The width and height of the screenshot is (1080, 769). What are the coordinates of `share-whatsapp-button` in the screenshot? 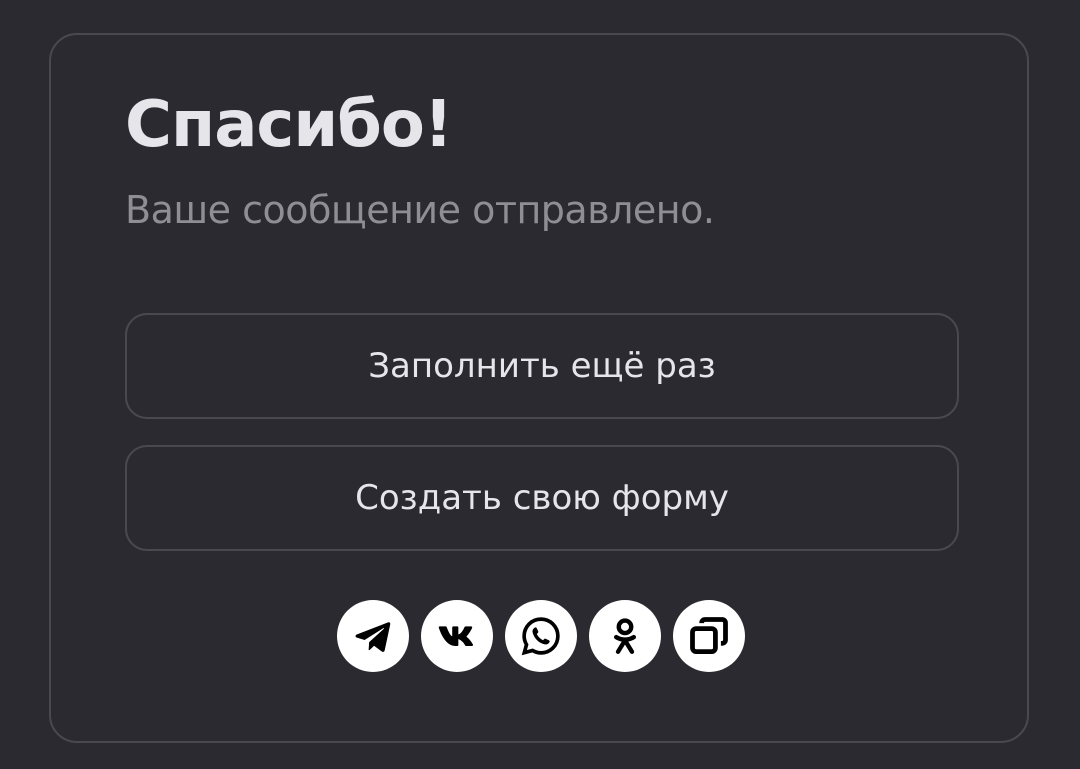 It's located at (541, 636).